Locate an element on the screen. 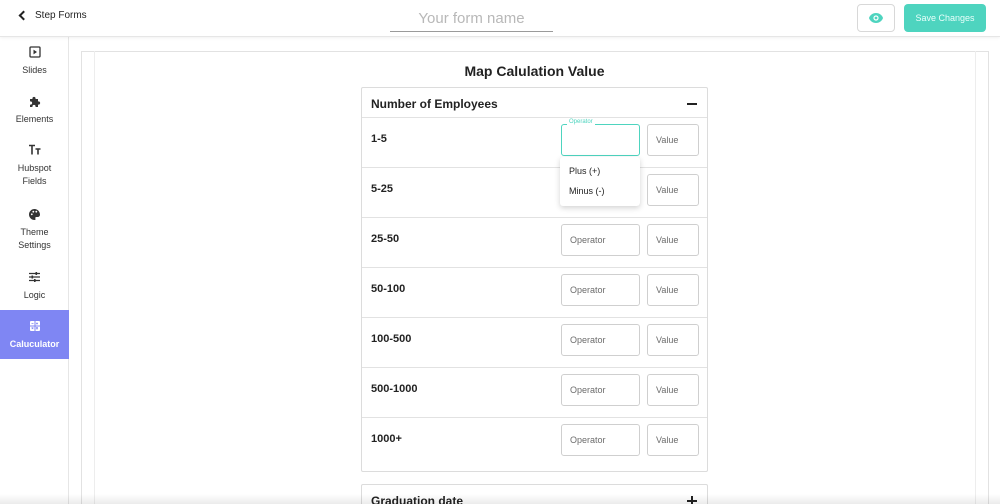 This screenshot has width=1000, height=504. sidebar-item-label: Hubspot Fields is located at coordinates (34, 174).